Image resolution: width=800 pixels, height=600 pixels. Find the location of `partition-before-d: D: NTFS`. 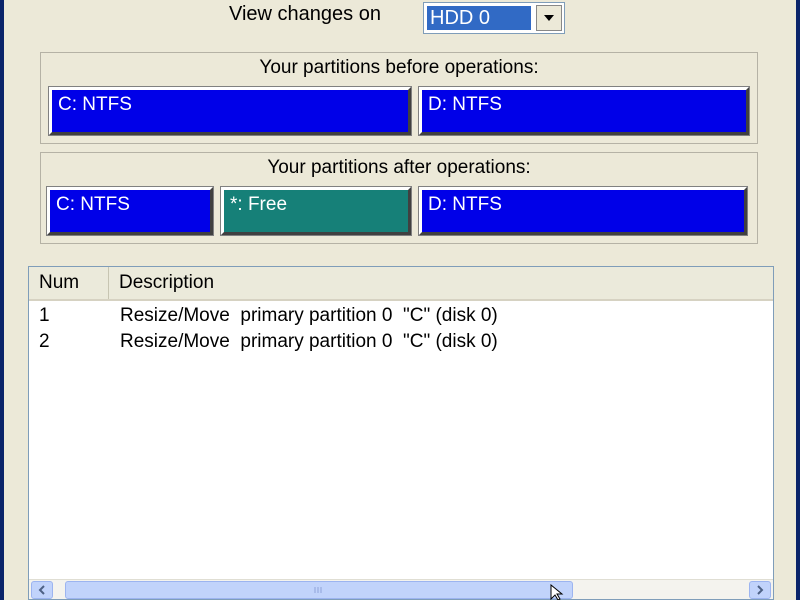

partition-before-d: D: NTFS is located at coordinates (584, 111).